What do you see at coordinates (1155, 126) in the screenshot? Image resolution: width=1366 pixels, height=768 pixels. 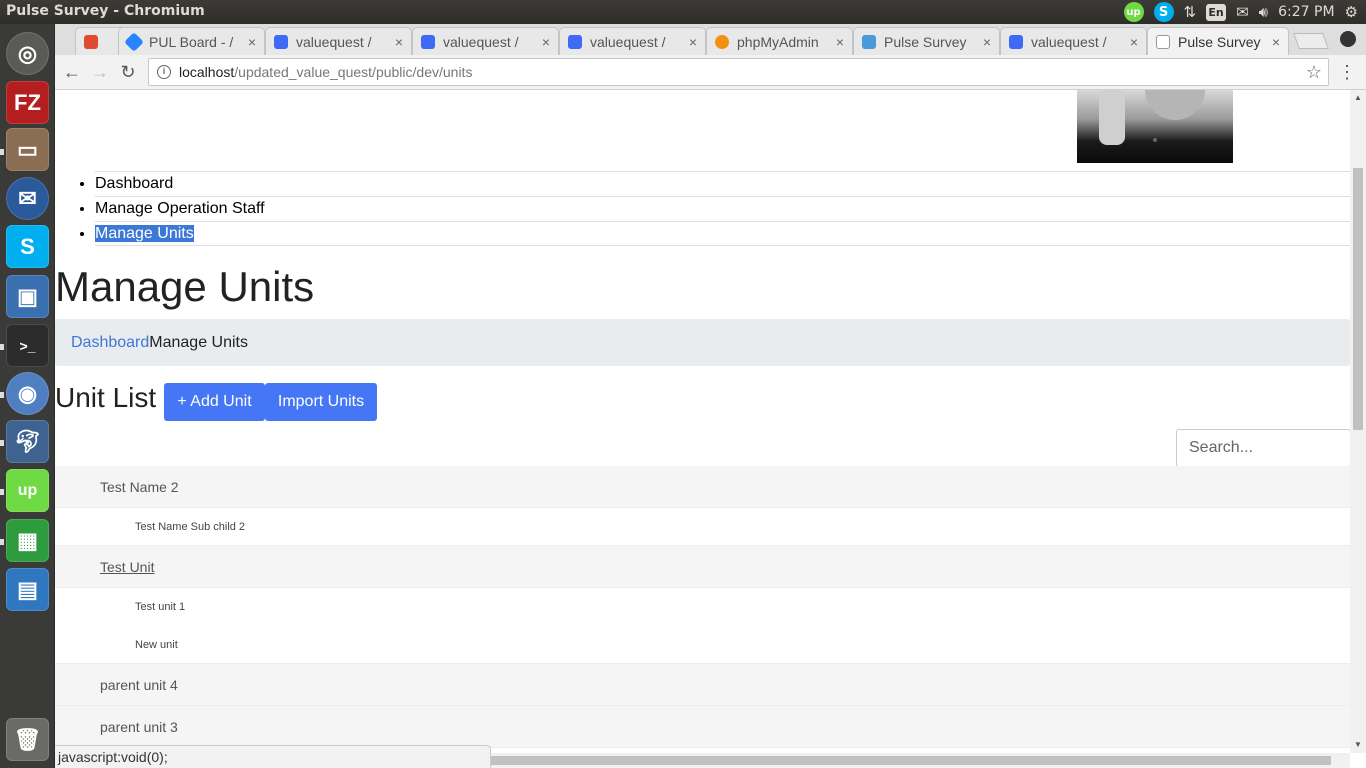 I see `header-profile-image` at bounding box center [1155, 126].